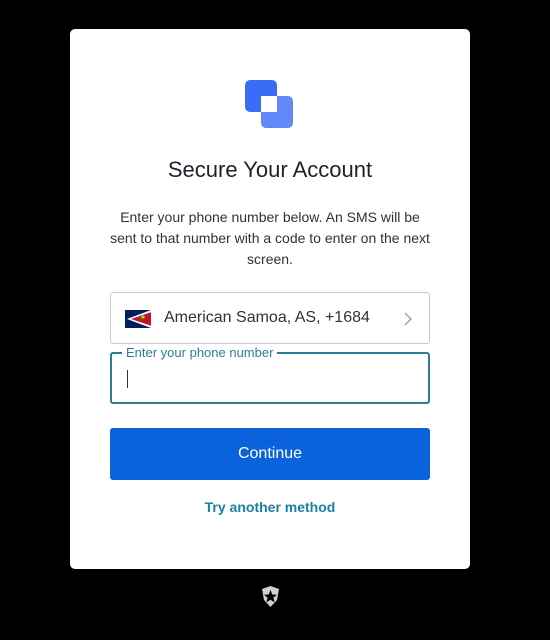 Image resolution: width=550 pixels, height=640 pixels. What do you see at coordinates (408, 319) in the screenshot?
I see `chevron-right-icon` at bounding box center [408, 319].